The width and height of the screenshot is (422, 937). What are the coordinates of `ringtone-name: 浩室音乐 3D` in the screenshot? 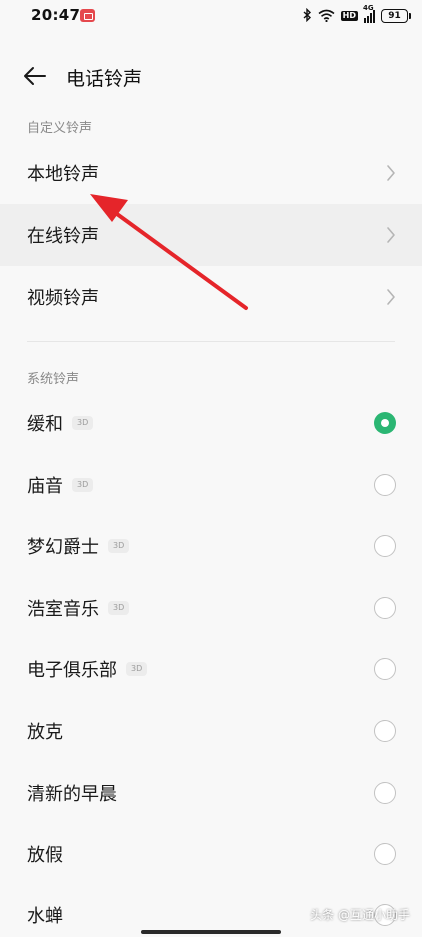 It's located at (78, 608).